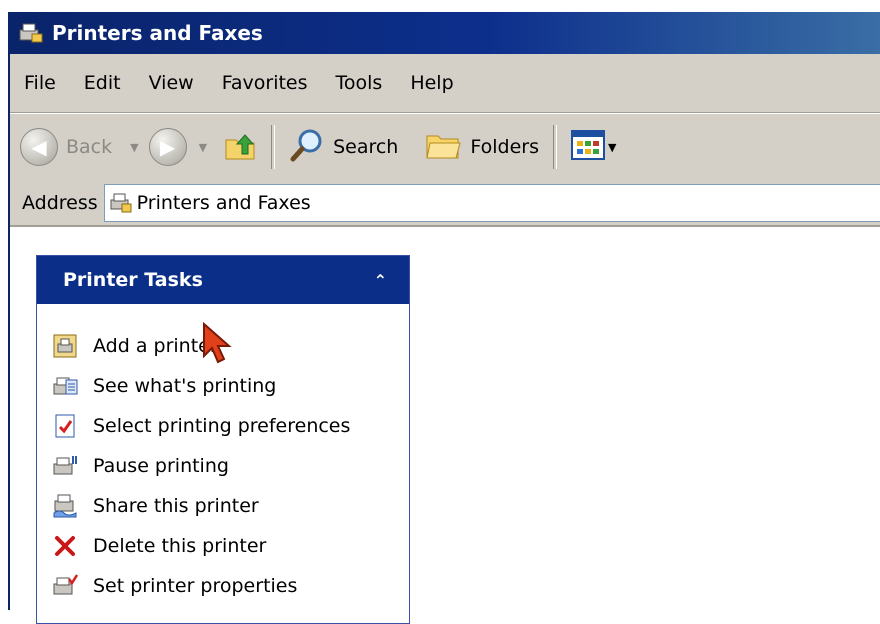  What do you see at coordinates (195, 586) in the screenshot?
I see `task-label: Set printer properties` at bounding box center [195, 586].